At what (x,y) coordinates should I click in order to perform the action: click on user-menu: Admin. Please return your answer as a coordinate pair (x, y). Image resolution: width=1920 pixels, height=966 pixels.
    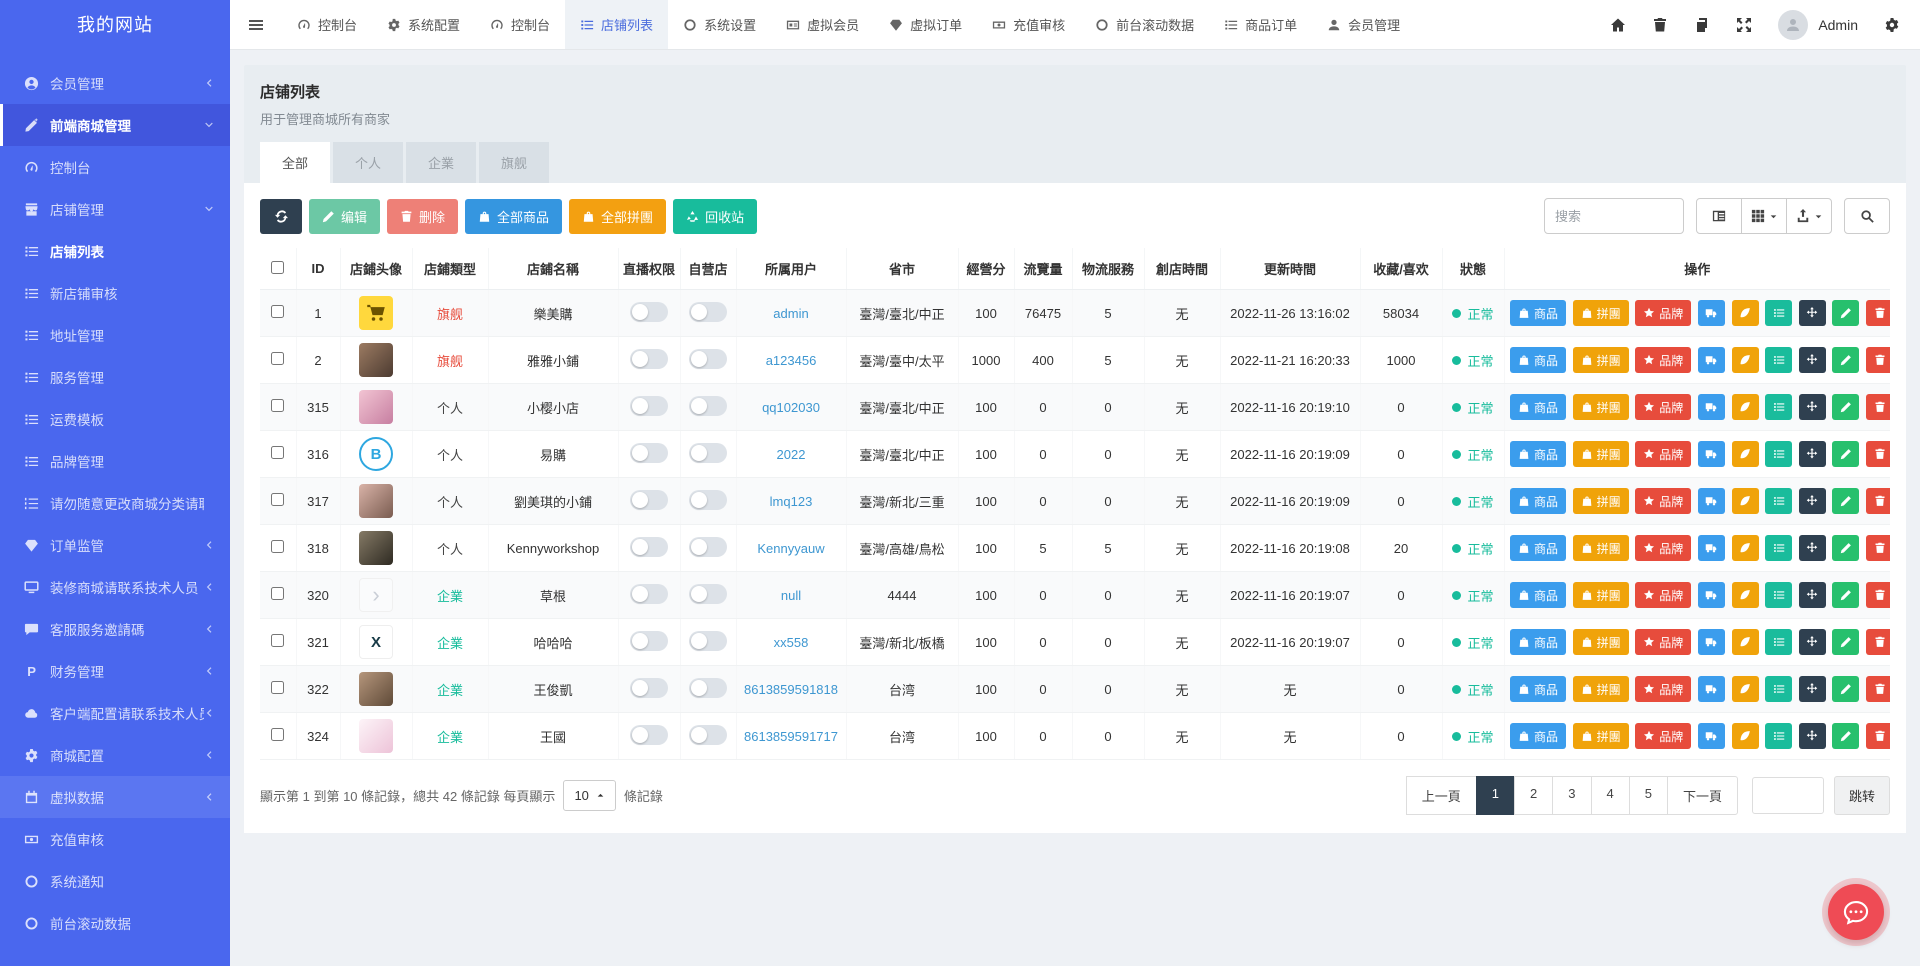
    Looking at the image, I should click on (1818, 24).